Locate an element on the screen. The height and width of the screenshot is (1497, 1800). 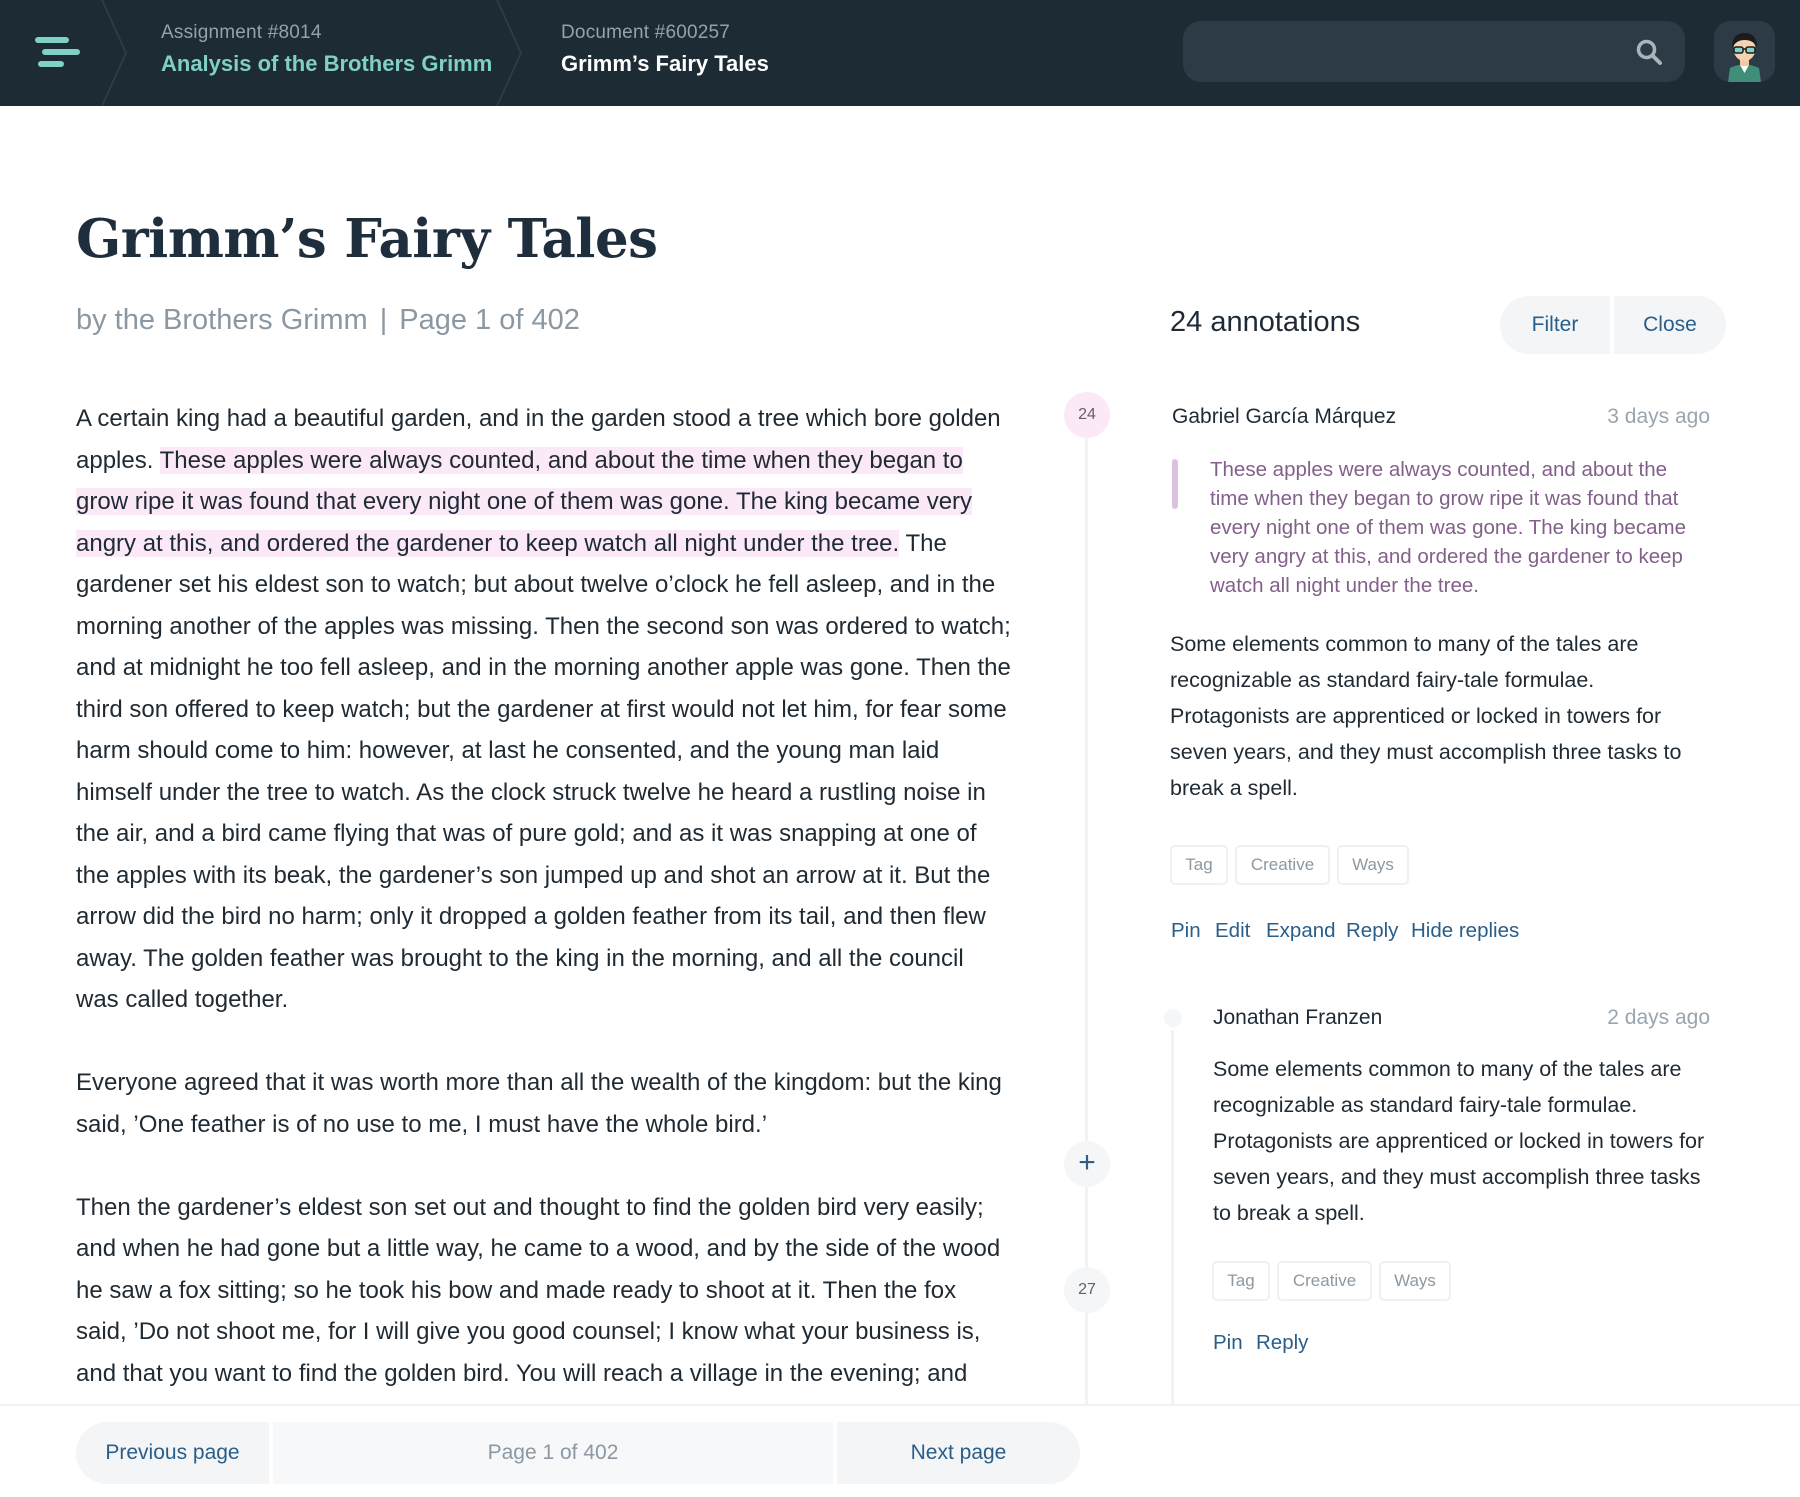
breadcrumb-document-id: Document #600257 is located at coordinates (646, 32).